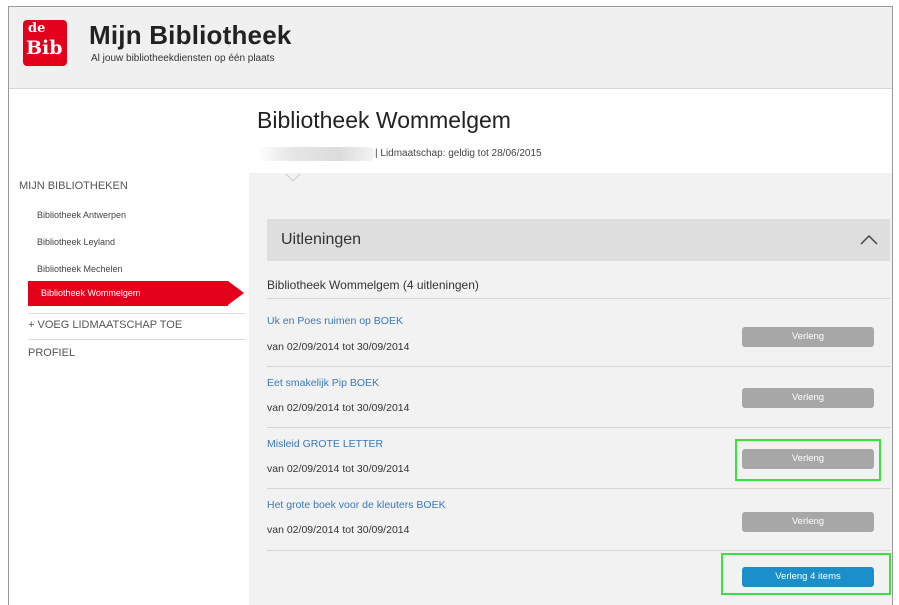 The height and width of the screenshot is (605, 899). What do you see at coordinates (578, 240) in the screenshot?
I see `loans-section-header: Uitleningen` at bounding box center [578, 240].